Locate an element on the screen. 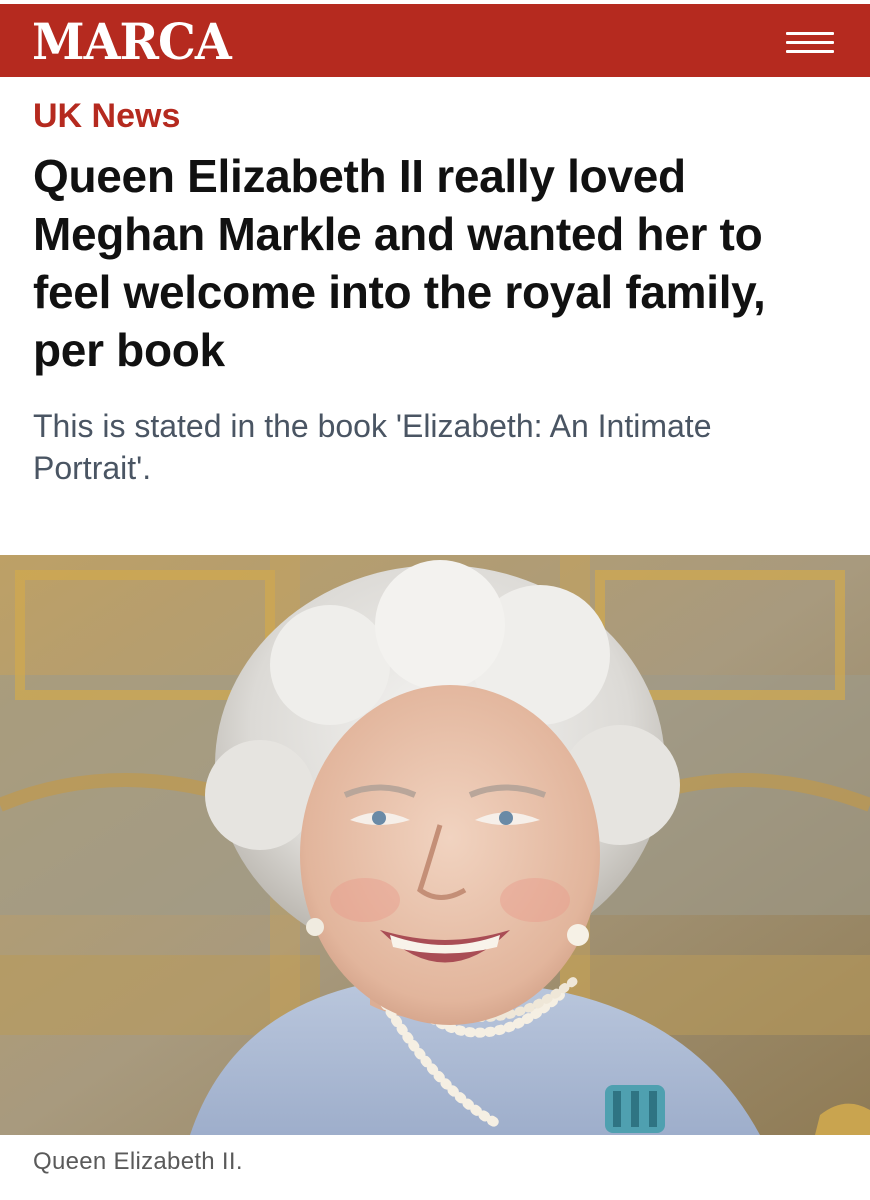 This screenshot has width=870, height=1200. marca-logo: MARCA is located at coordinates (132, 42).